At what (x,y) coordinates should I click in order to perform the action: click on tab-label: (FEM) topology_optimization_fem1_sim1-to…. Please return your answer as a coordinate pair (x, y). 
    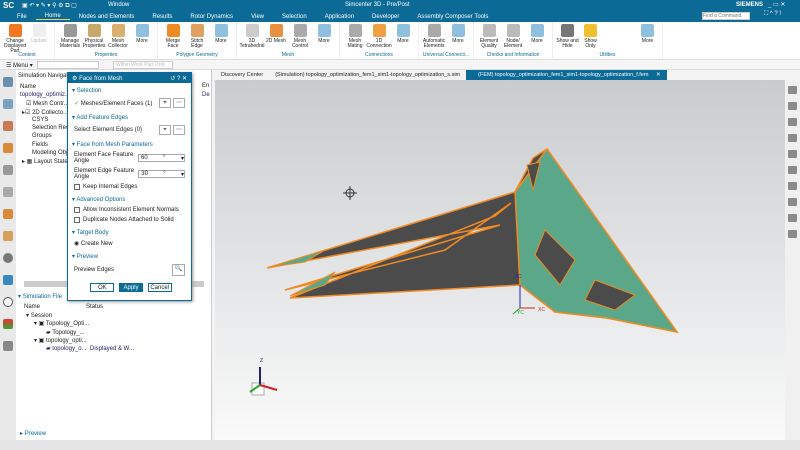
    Looking at the image, I should click on (563, 75).